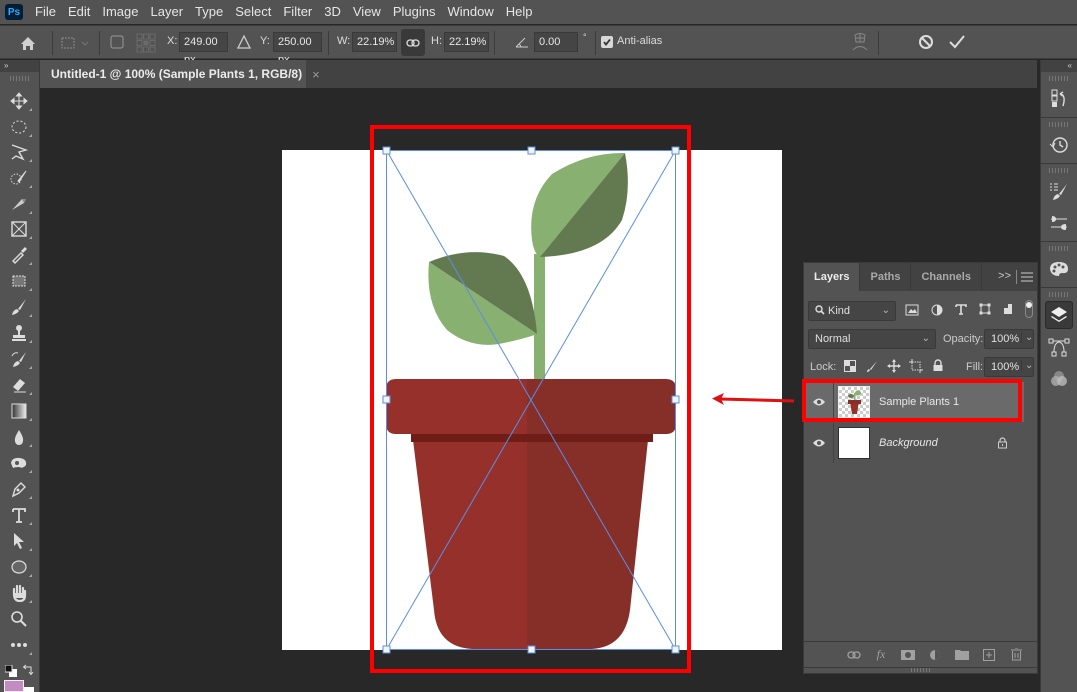  Describe the element at coordinates (985, 310) in the screenshot. I see `filter-shape-layers-icon` at that location.